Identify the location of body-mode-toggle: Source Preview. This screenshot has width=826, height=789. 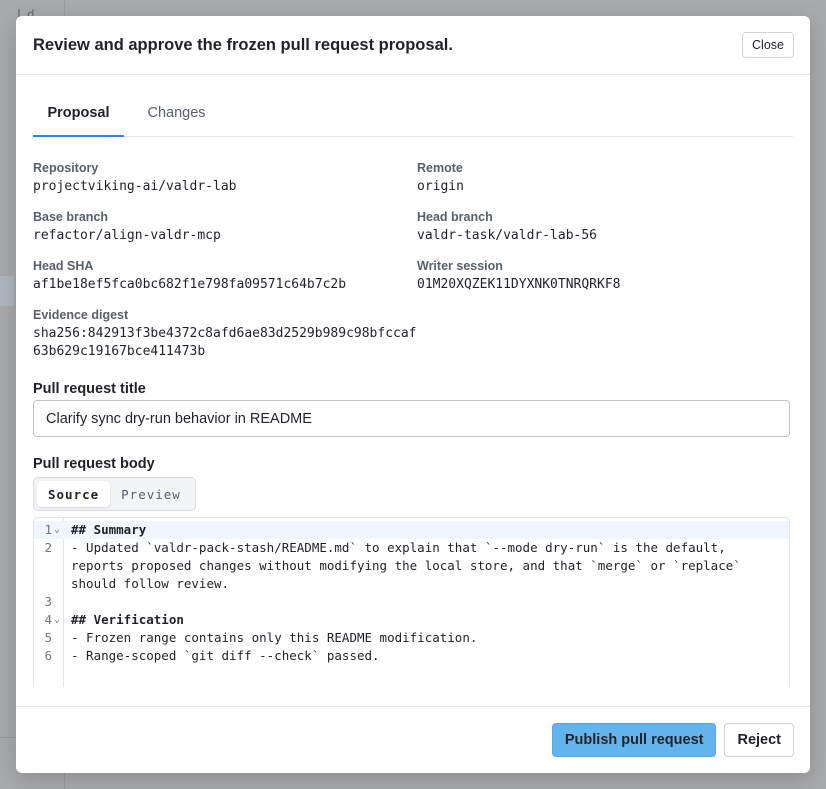
(114, 494).